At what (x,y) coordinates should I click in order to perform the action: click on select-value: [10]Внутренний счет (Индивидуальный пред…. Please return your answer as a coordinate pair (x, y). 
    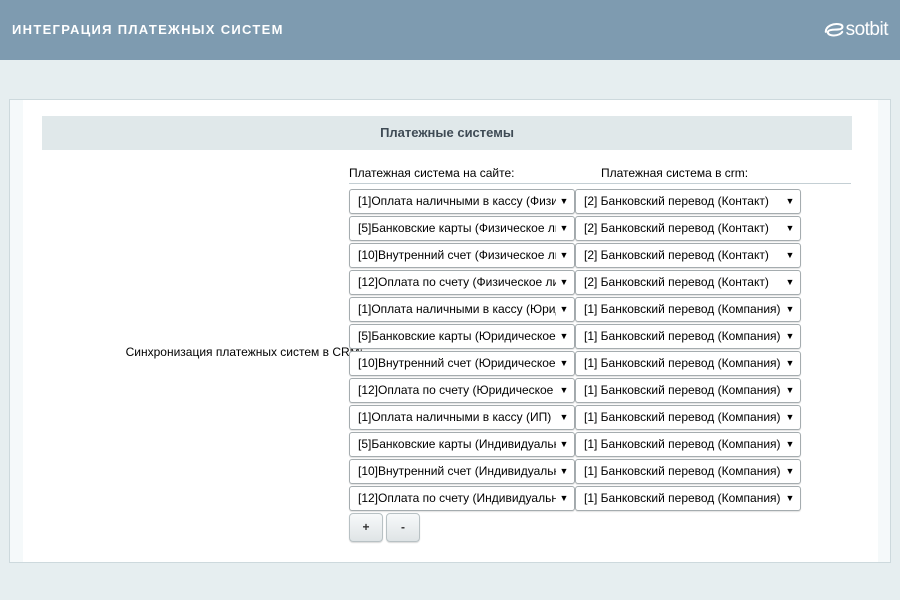
    Looking at the image, I should click on (457, 471).